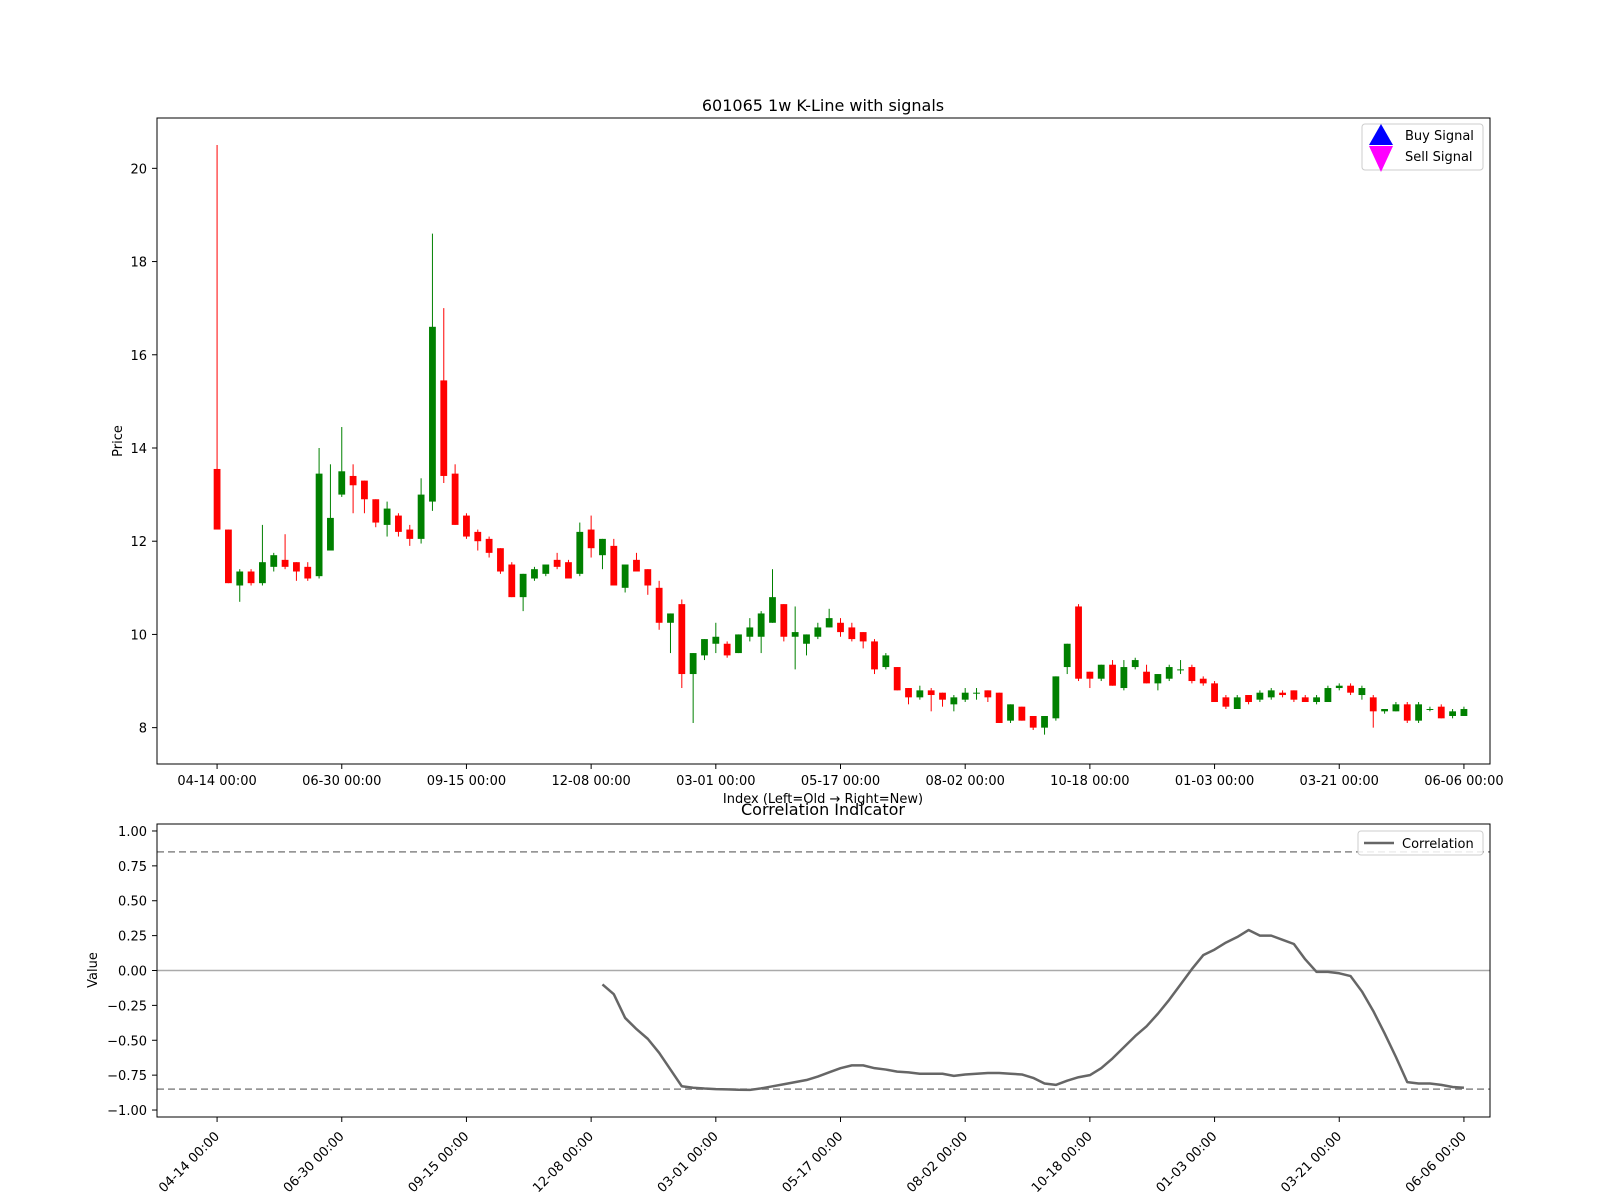 This screenshot has width=1600, height=1200. I want to click on x-tick-label: 03-01 00:00, so click(688, 1162).